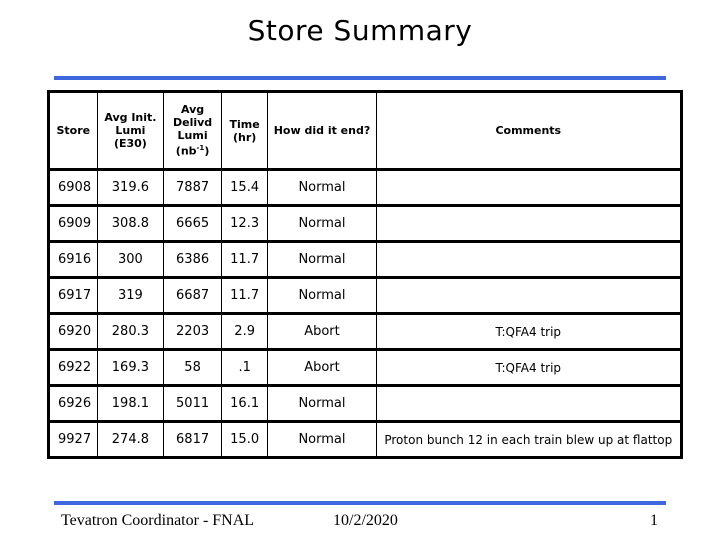 This screenshot has width=720, height=540. What do you see at coordinates (130, 260) in the screenshot?
I see `cell-avg-init-lumi: 300` at bounding box center [130, 260].